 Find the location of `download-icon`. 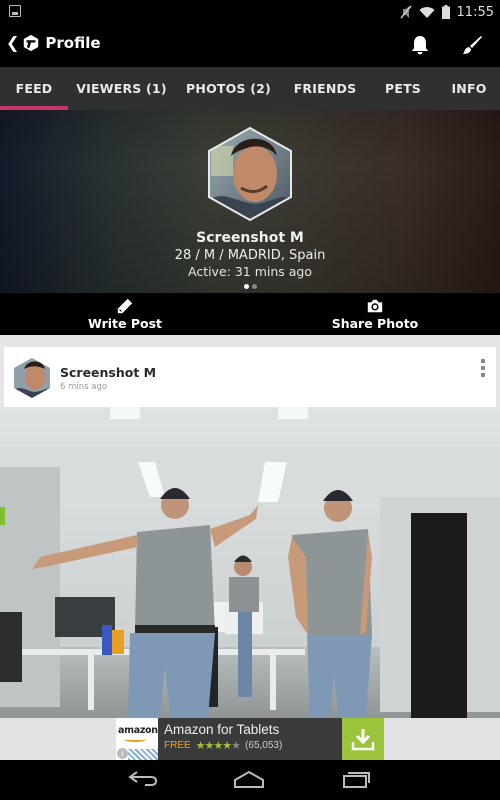

download-icon is located at coordinates (363, 740).